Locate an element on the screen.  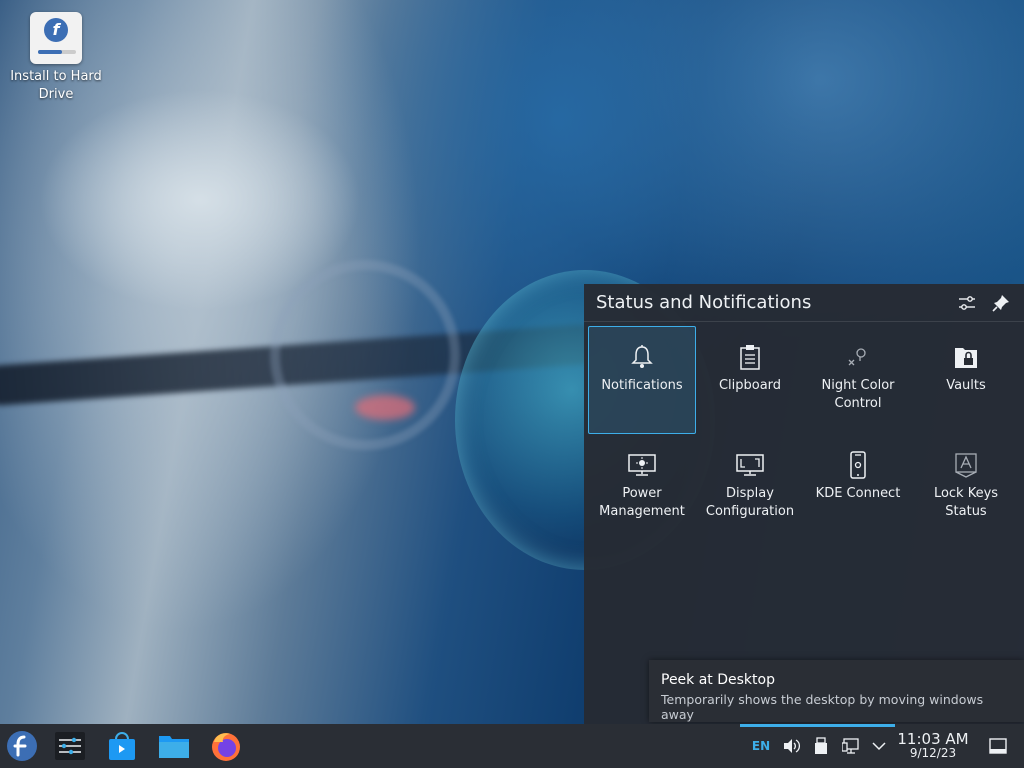
removable-devices-button is located at coordinates (821, 746).